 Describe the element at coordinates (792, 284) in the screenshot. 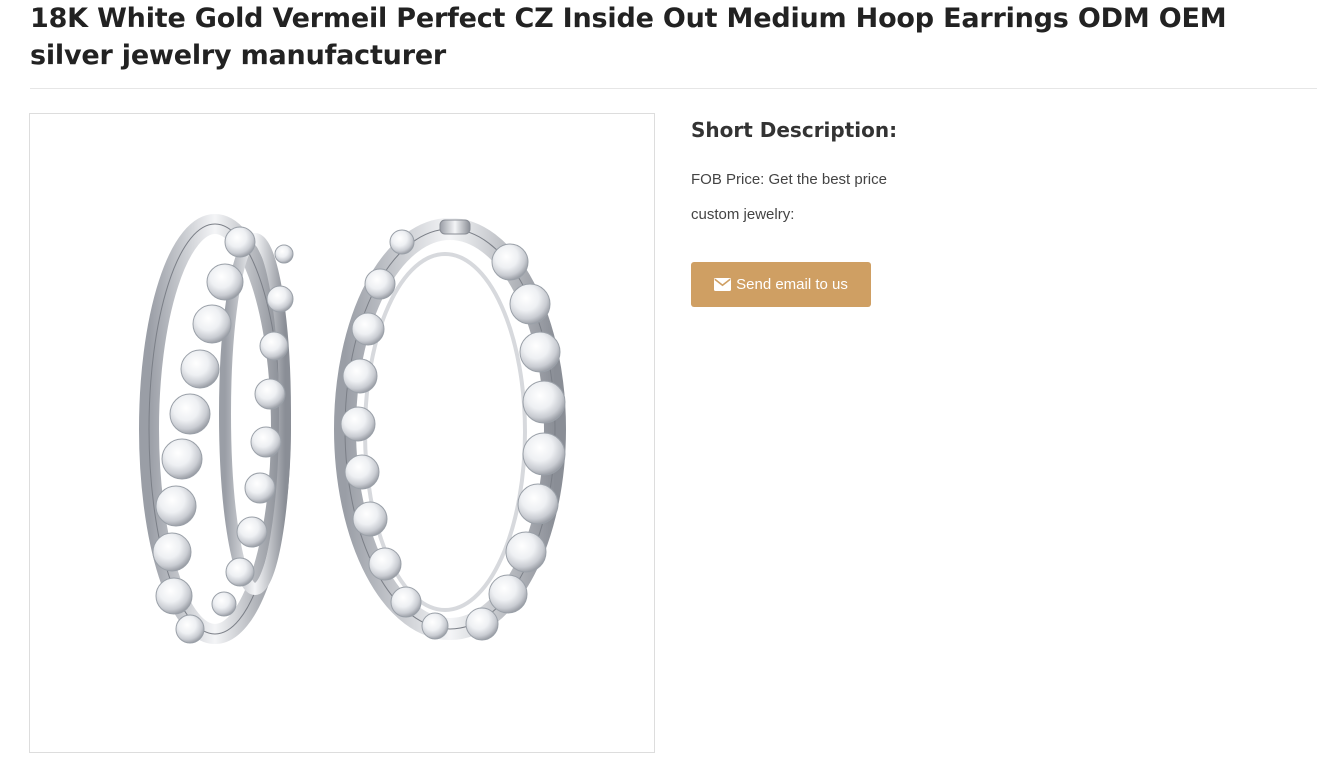

I see `send-email-label: Send email to us` at that location.